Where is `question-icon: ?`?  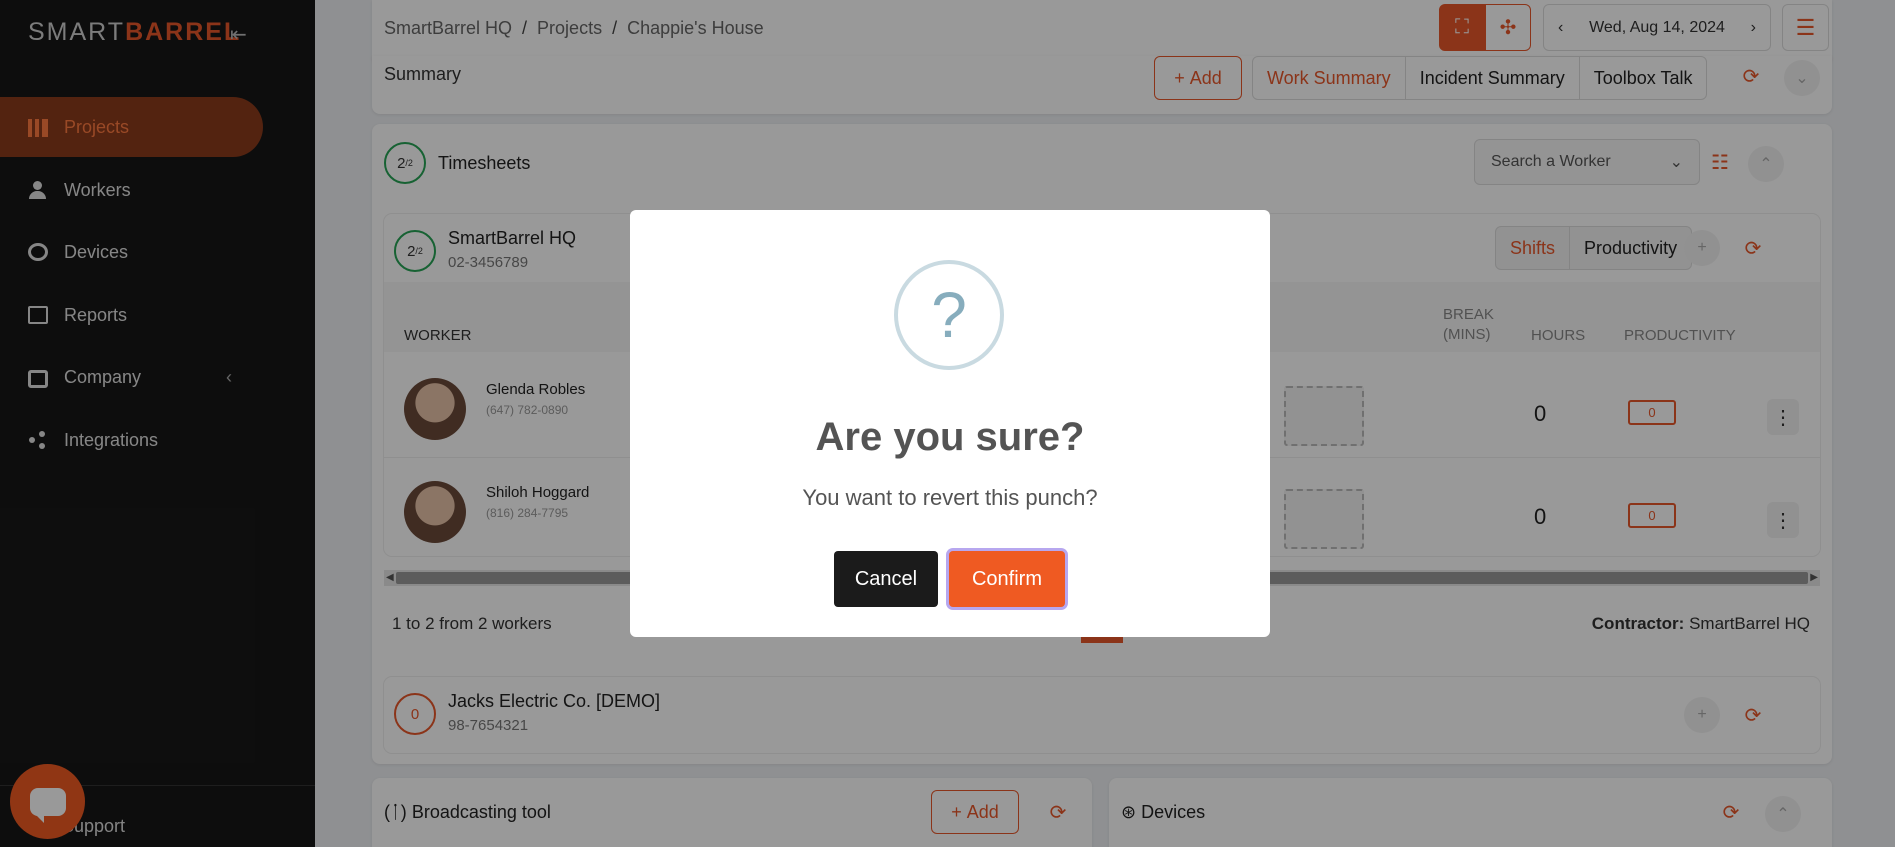
question-icon: ? is located at coordinates (949, 315).